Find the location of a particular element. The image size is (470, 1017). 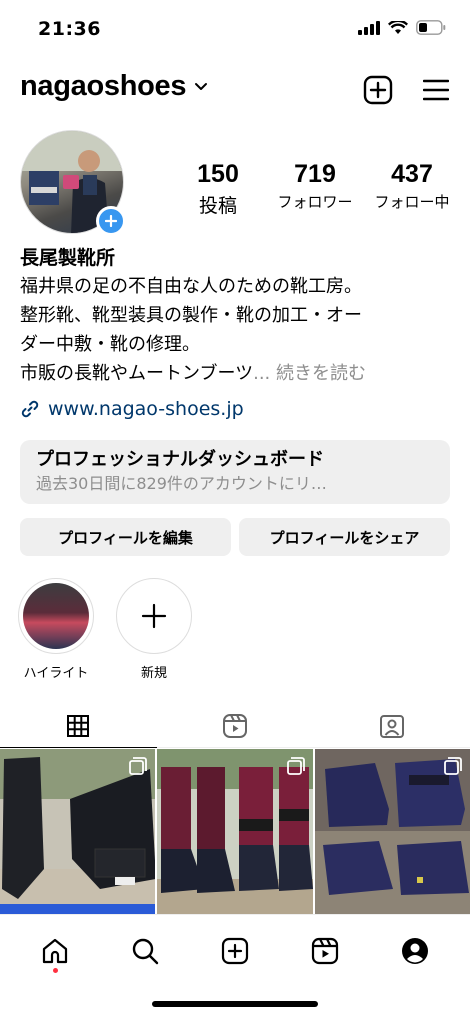

bio-line-text: 市販の長靴やムートンブーツ is located at coordinates (137, 373).